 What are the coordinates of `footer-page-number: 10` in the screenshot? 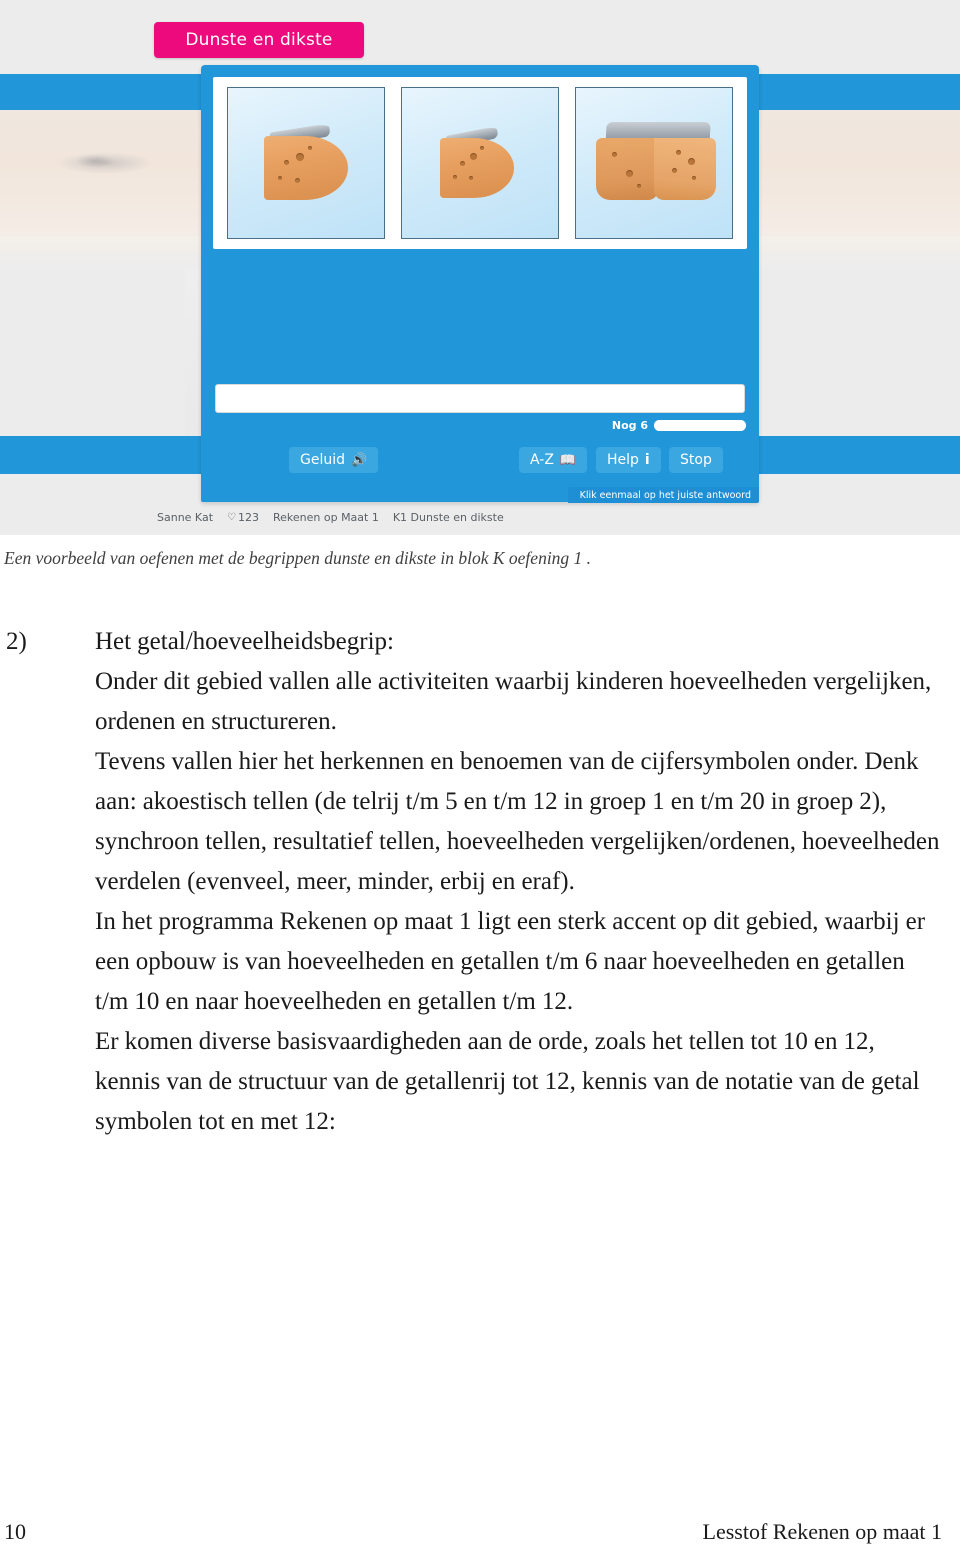 It's located at (15, 1531).